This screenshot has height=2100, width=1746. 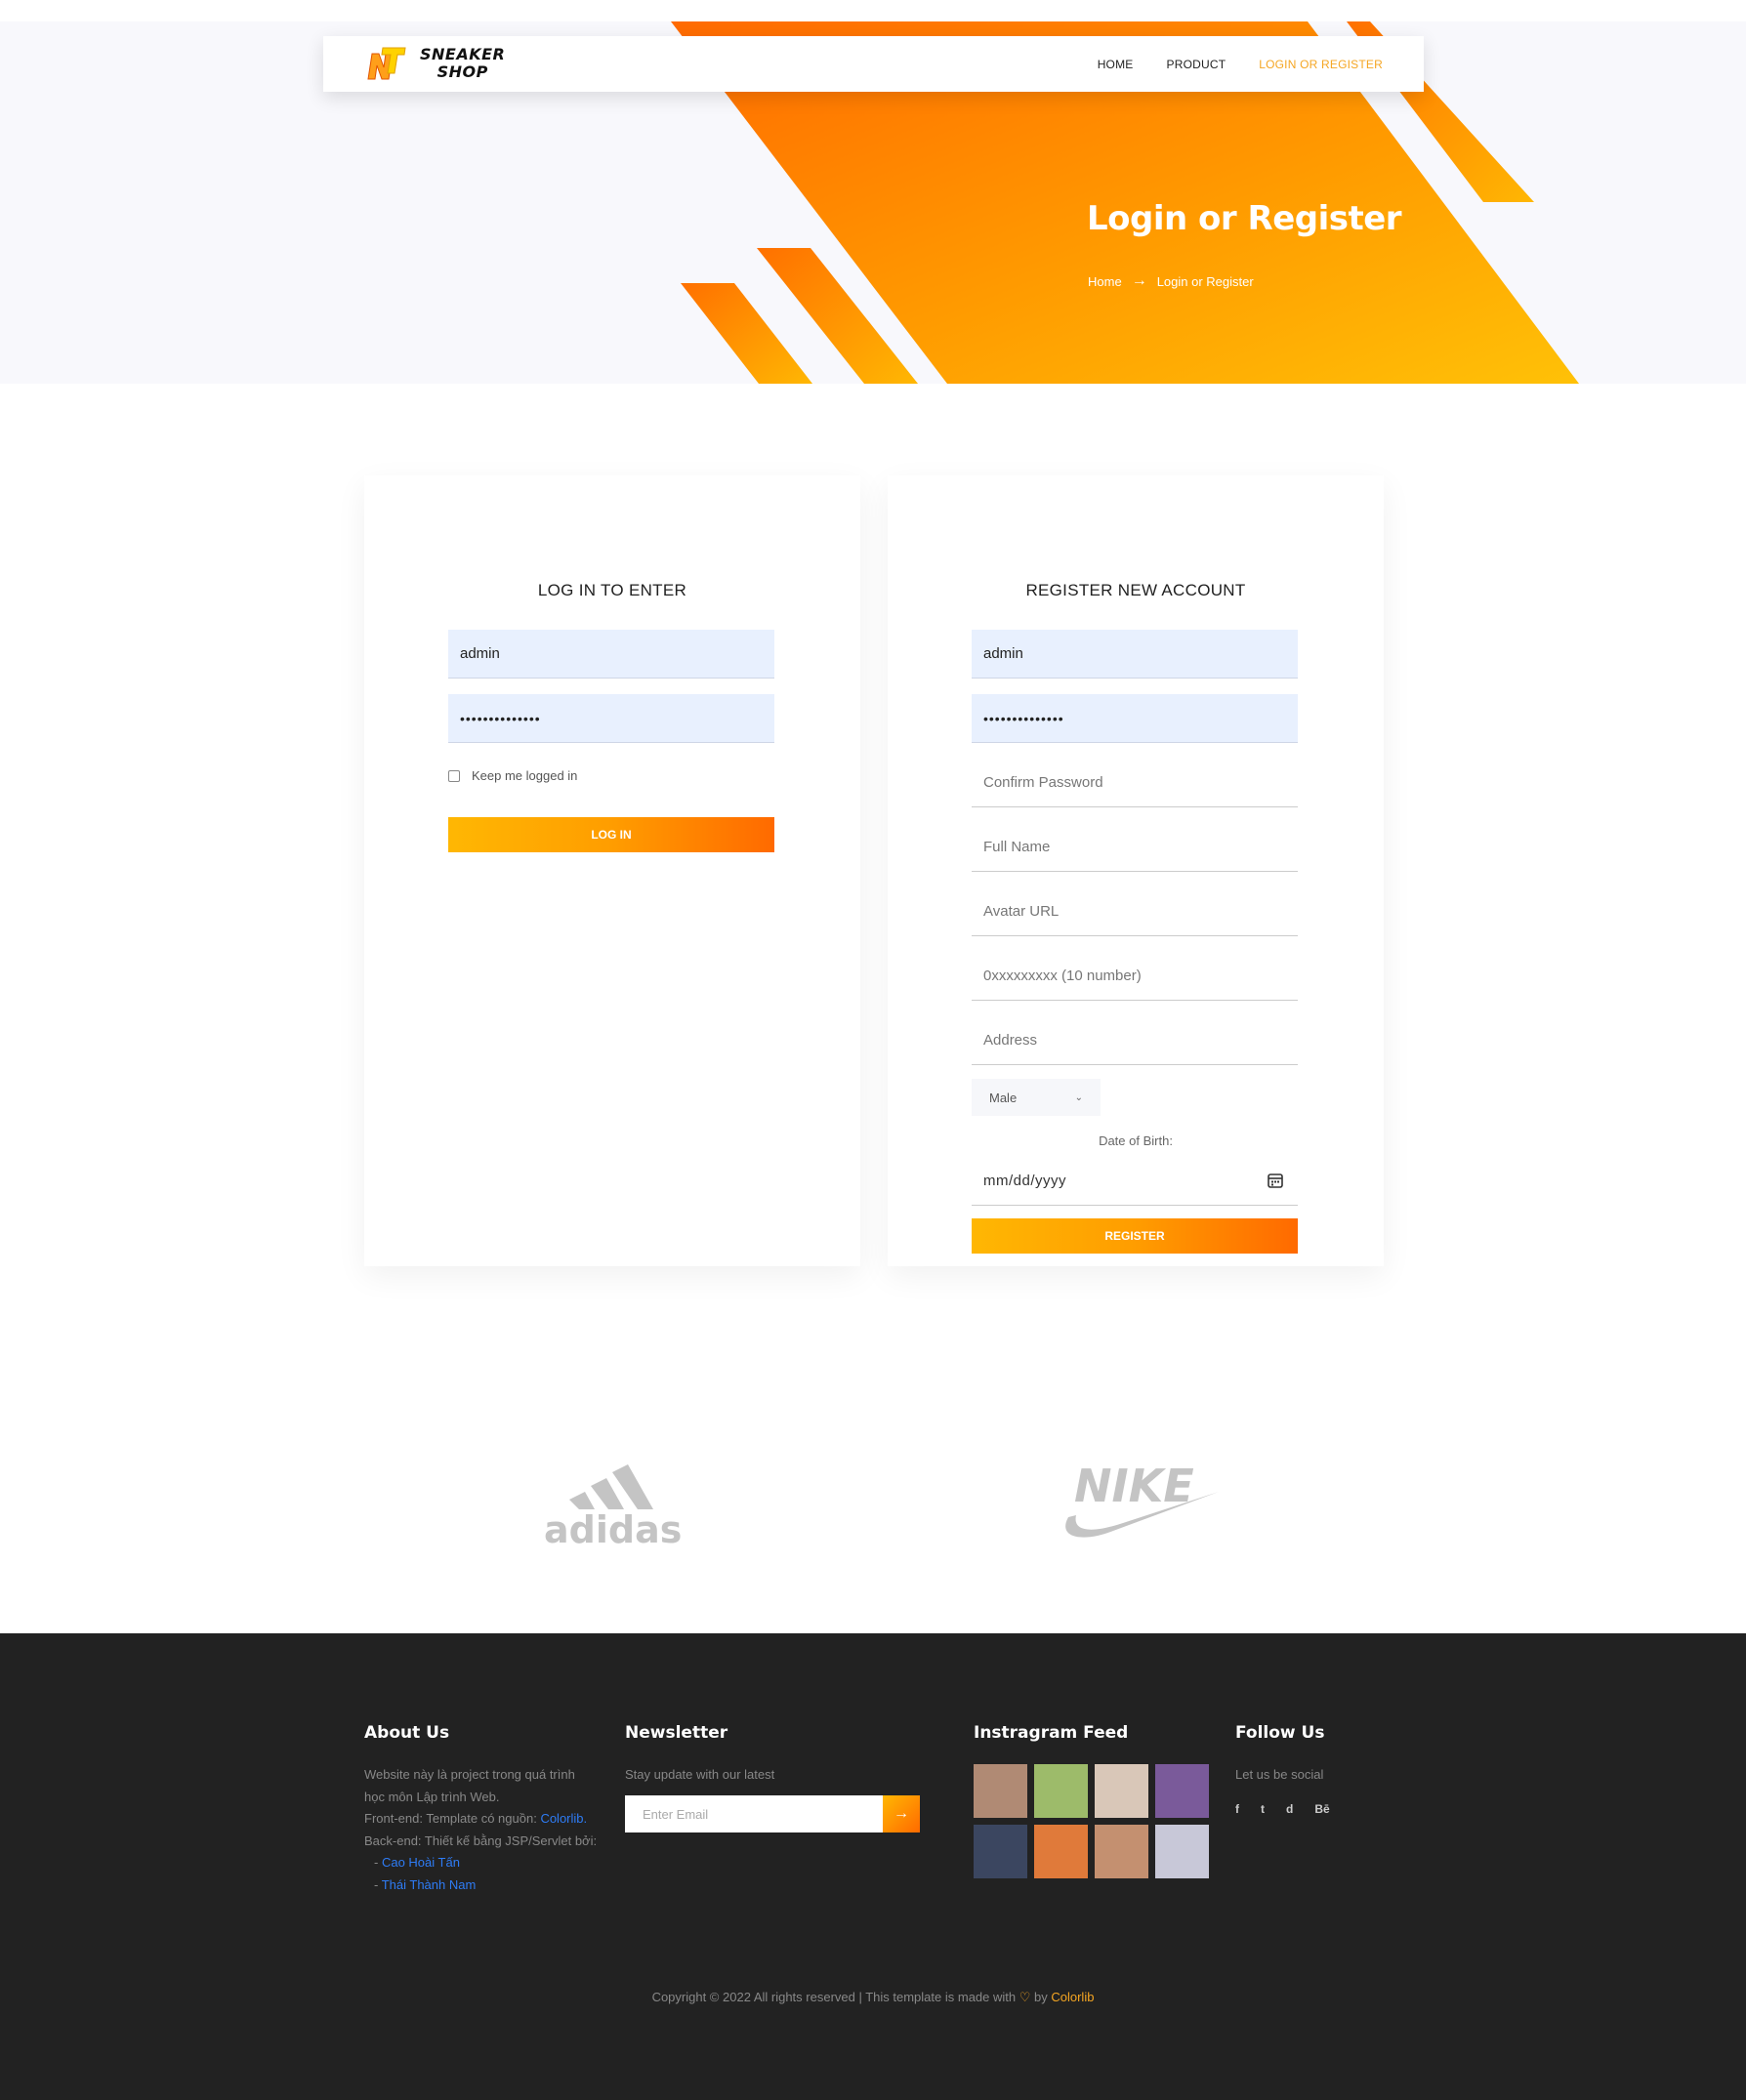 What do you see at coordinates (480, 1885) in the screenshot?
I see `author-2: - Thái Thành Nam` at bounding box center [480, 1885].